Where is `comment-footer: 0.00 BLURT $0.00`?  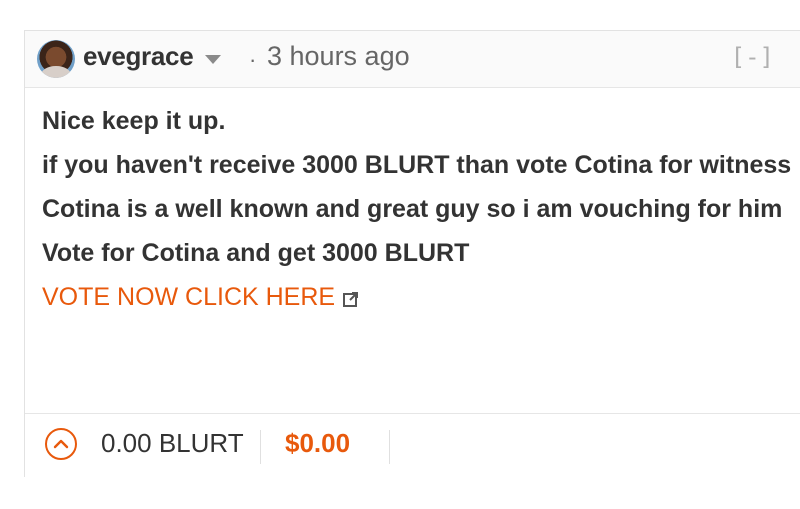
comment-footer: 0.00 BLURT $0.00 is located at coordinates (412, 445).